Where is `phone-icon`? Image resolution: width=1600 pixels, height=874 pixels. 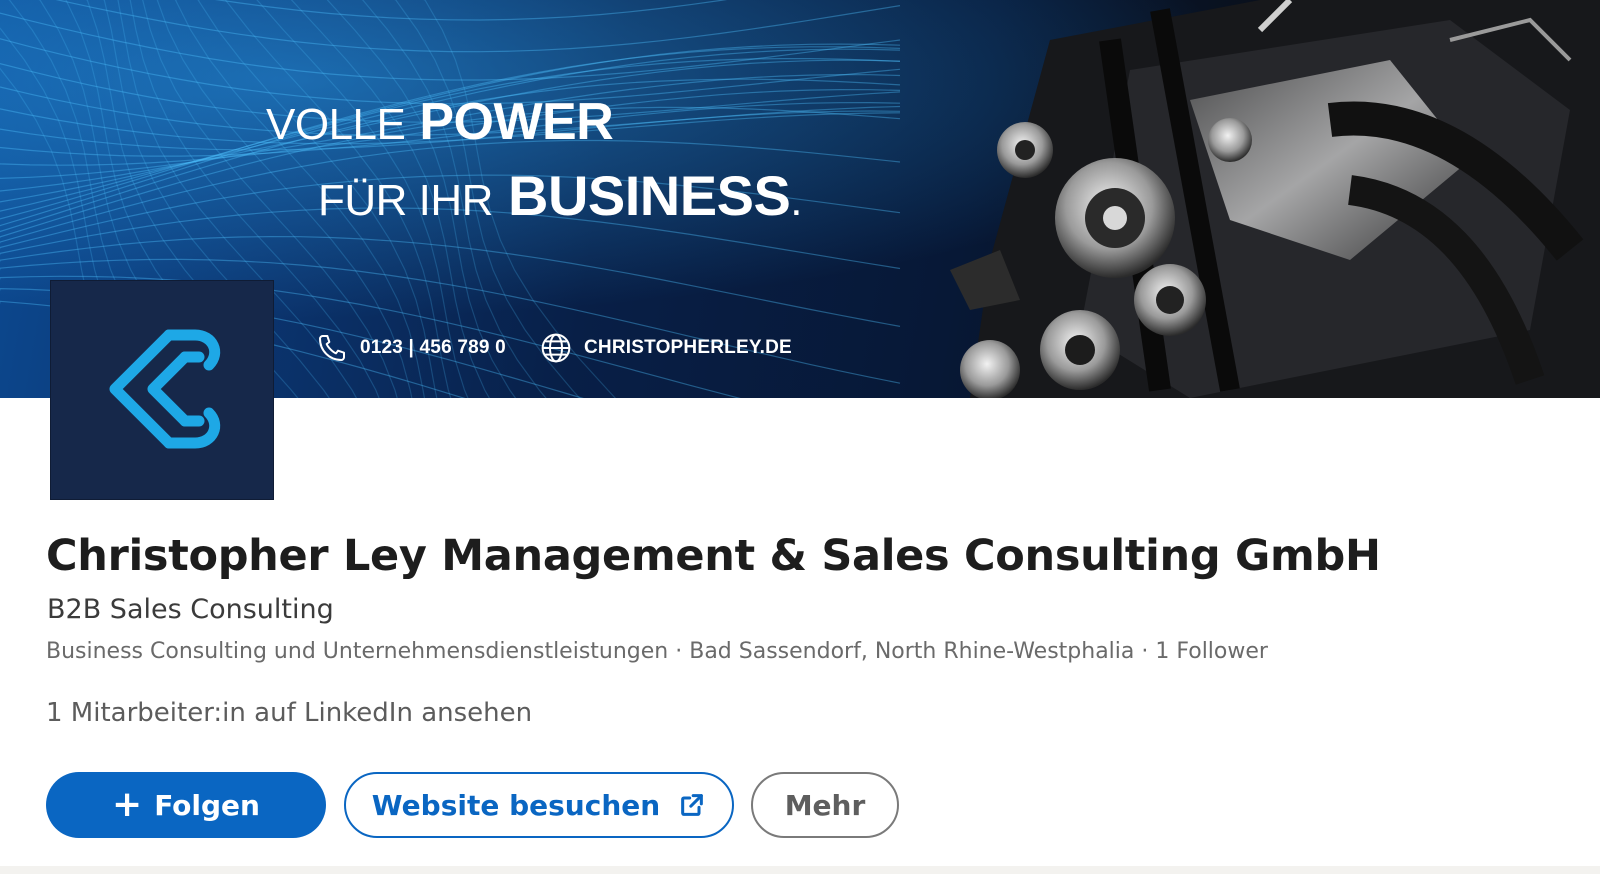 phone-icon is located at coordinates (332, 348).